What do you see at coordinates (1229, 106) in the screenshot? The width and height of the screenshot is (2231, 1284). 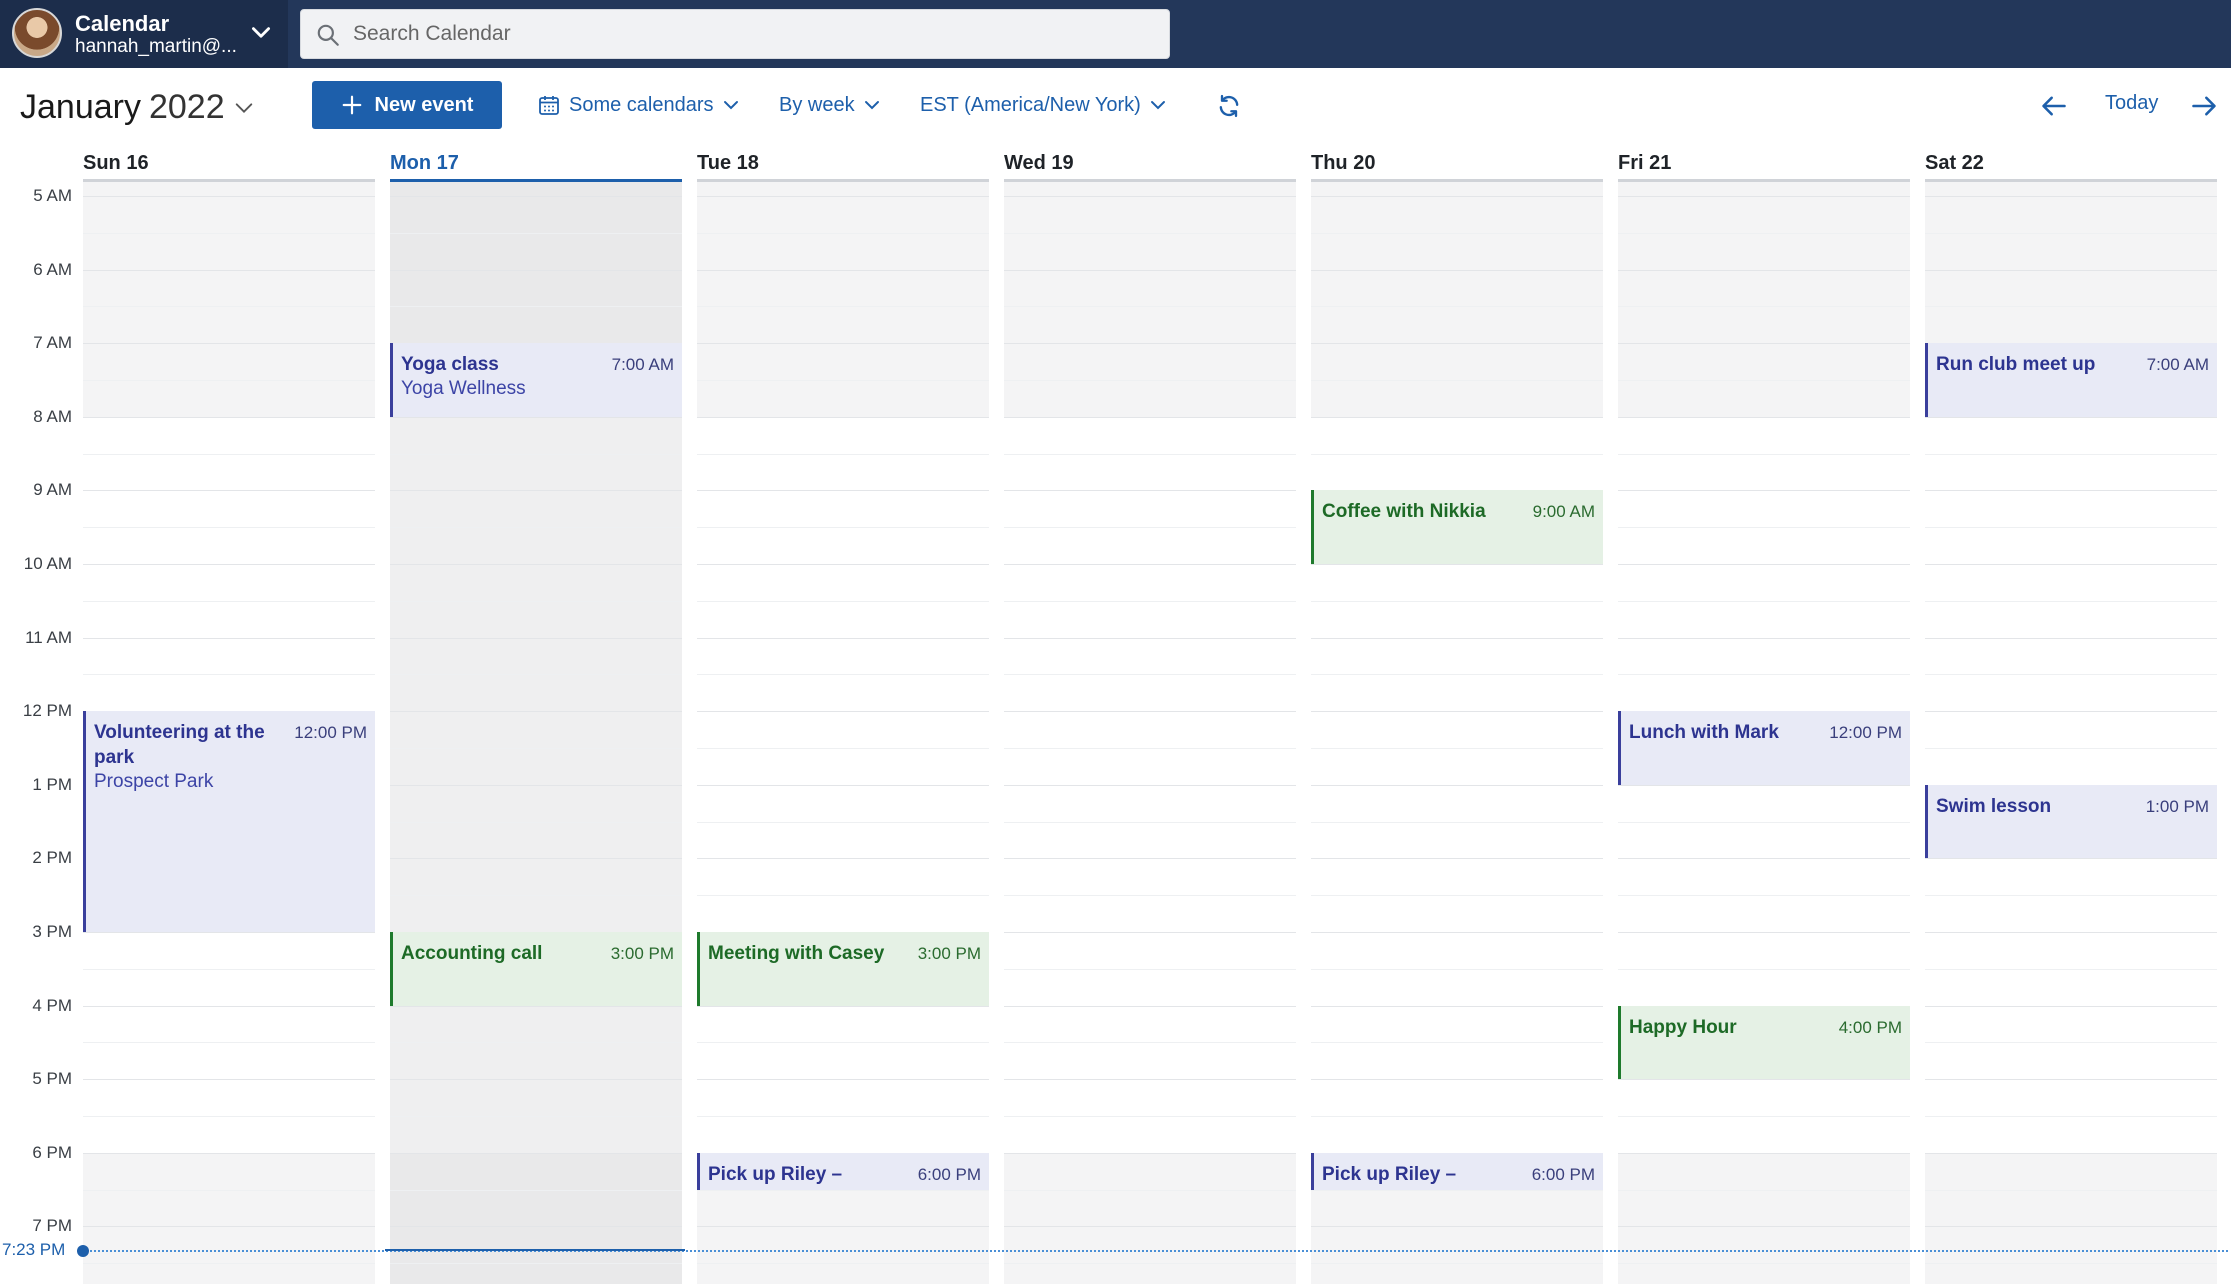 I see `refresh-icon` at bounding box center [1229, 106].